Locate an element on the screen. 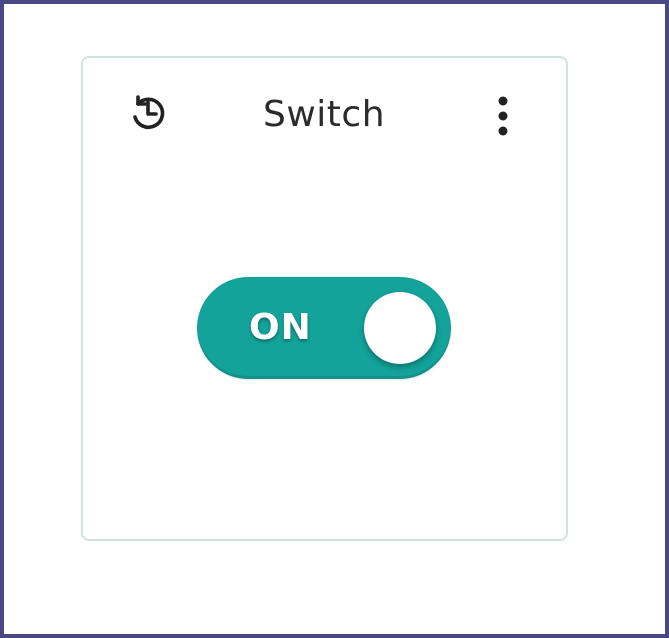 This screenshot has height=638, width=669. history-icon is located at coordinates (148, 114).